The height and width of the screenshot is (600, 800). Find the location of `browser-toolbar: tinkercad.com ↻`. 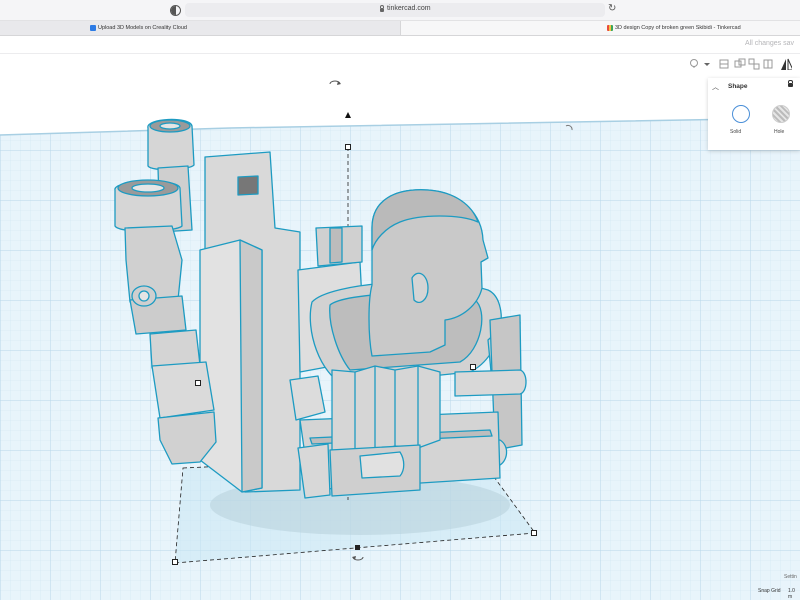

browser-toolbar: tinkercad.com ↻ is located at coordinates (400, 10).